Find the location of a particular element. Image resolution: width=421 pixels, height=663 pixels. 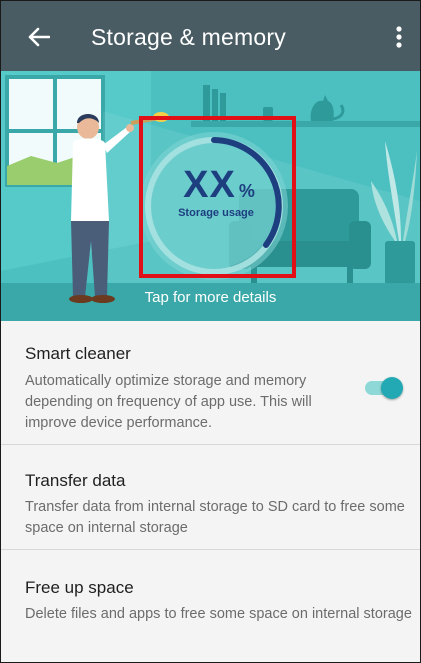

arrow-left-icon is located at coordinates (39, 39).